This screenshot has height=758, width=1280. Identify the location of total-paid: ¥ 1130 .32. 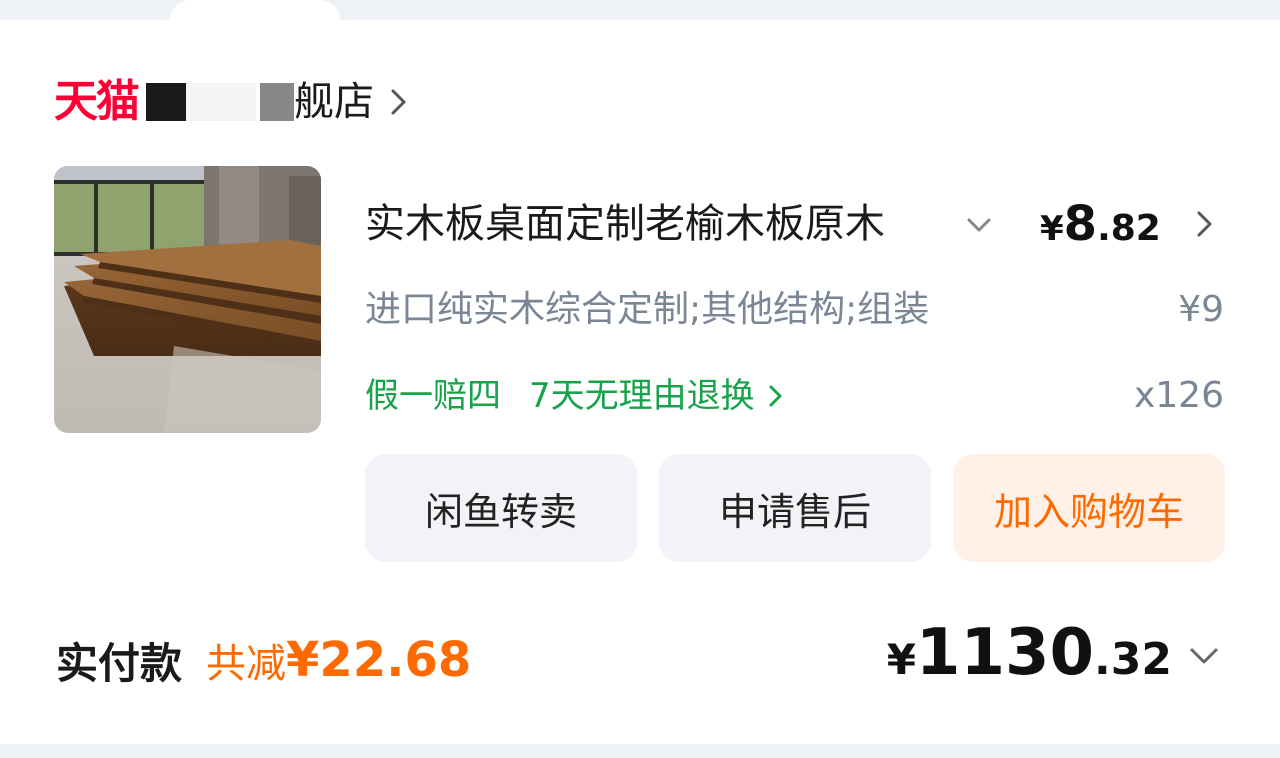
(1029, 656).